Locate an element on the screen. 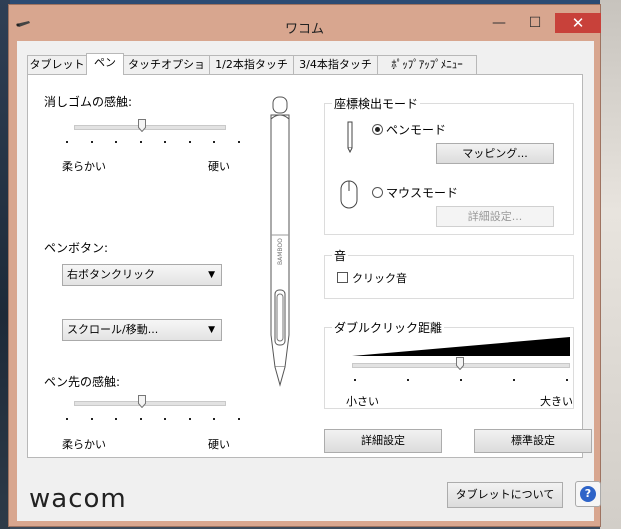 The image size is (621, 529). close-button: ✕ is located at coordinates (578, 23).